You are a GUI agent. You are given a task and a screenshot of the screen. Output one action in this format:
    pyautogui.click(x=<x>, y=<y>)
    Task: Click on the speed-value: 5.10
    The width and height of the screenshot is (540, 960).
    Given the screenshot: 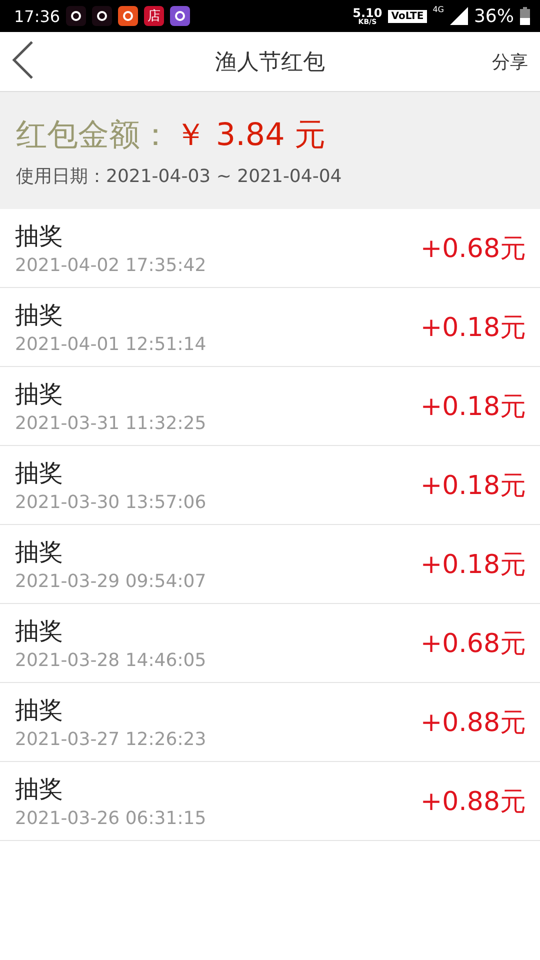 What is the action you would take?
    pyautogui.click(x=367, y=12)
    